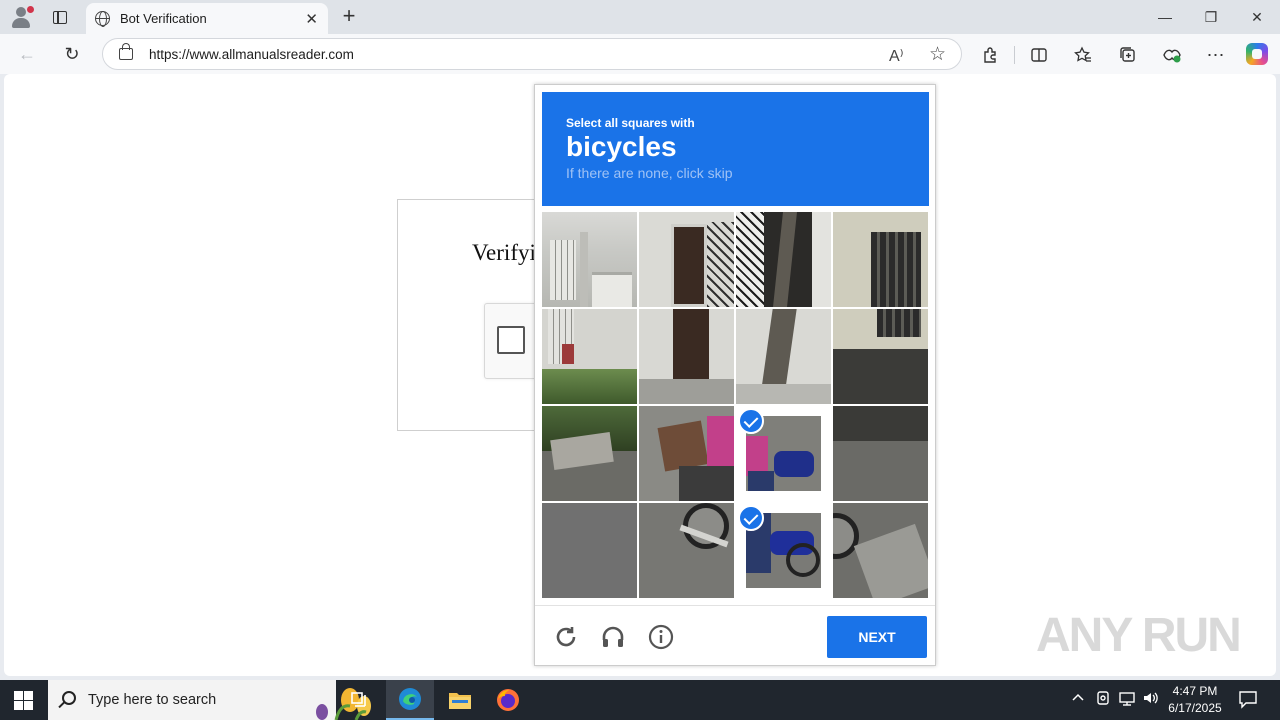 This screenshot has height=720, width=1280. What do you see at coordinates (1078, 698) in the screenshot?
I see `show-hidden-icons-icon` at bounding box center [1078, 698].